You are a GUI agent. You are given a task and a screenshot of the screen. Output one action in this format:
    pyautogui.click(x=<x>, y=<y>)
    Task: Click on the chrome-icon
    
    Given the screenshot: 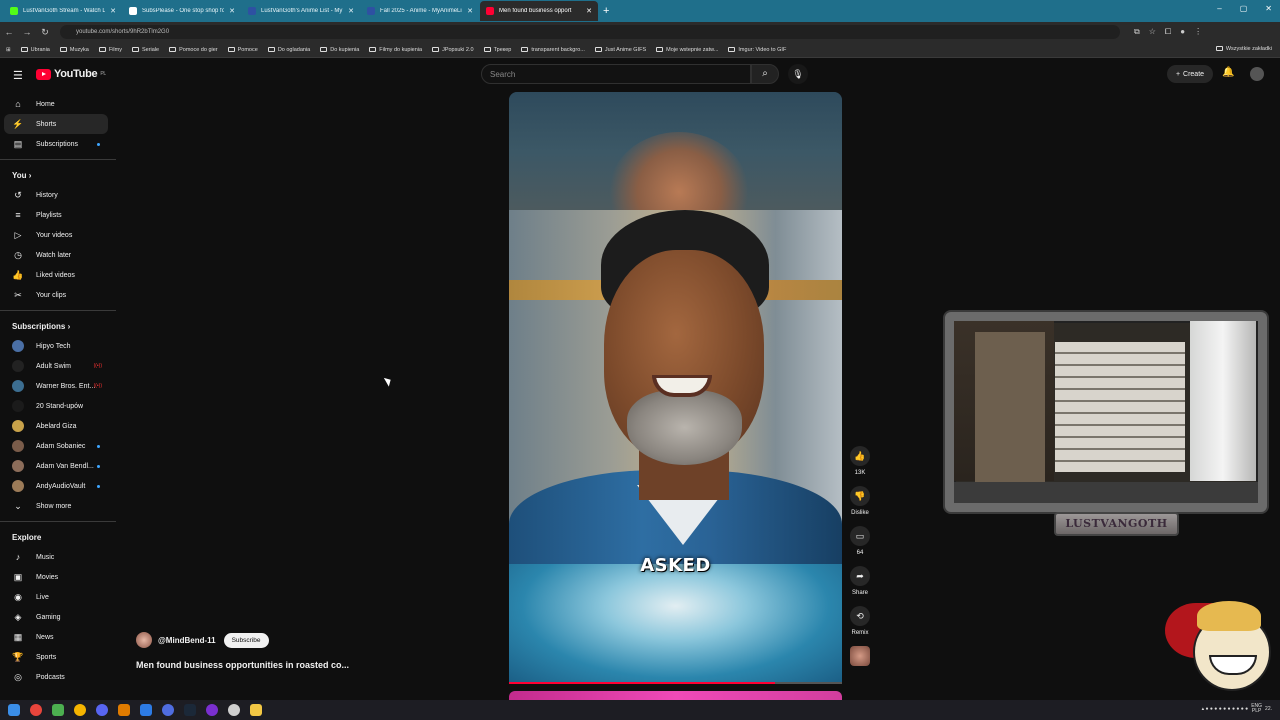 What is the action you would take?
    pyautogui.click(x=36, y=710)
    